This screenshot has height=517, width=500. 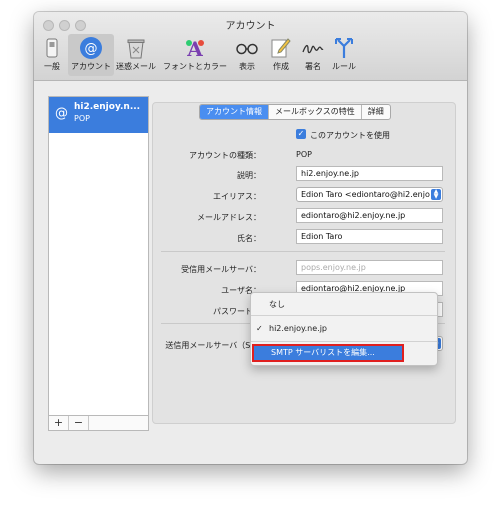 What do you see at coordinates (281, 66) in the screenshot?
I see `toolbar-composing-label: 作成` at bounding box center [281, 66].